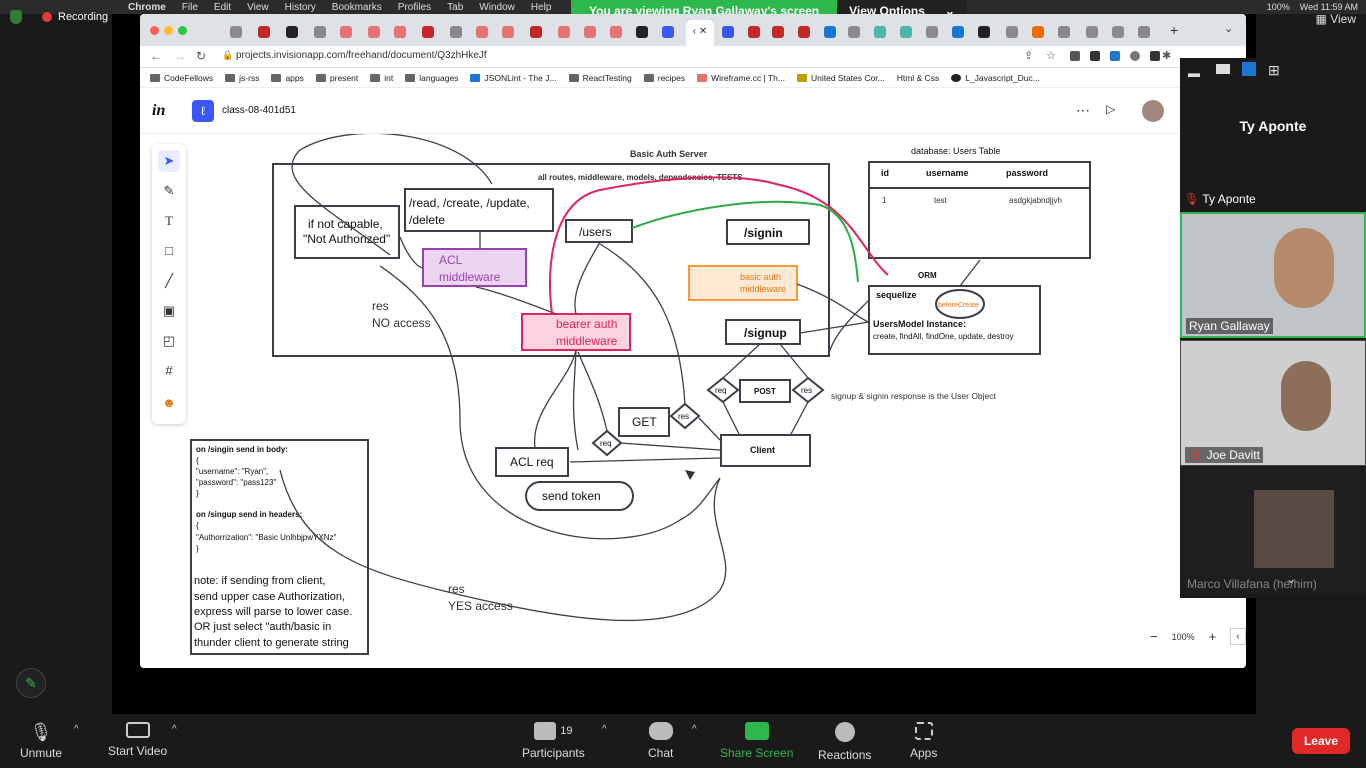  What do you see at coordinates (700, 33) in the screenshot?
I see `active-tab: ‹ ✕` at bounding box center [700, 33].